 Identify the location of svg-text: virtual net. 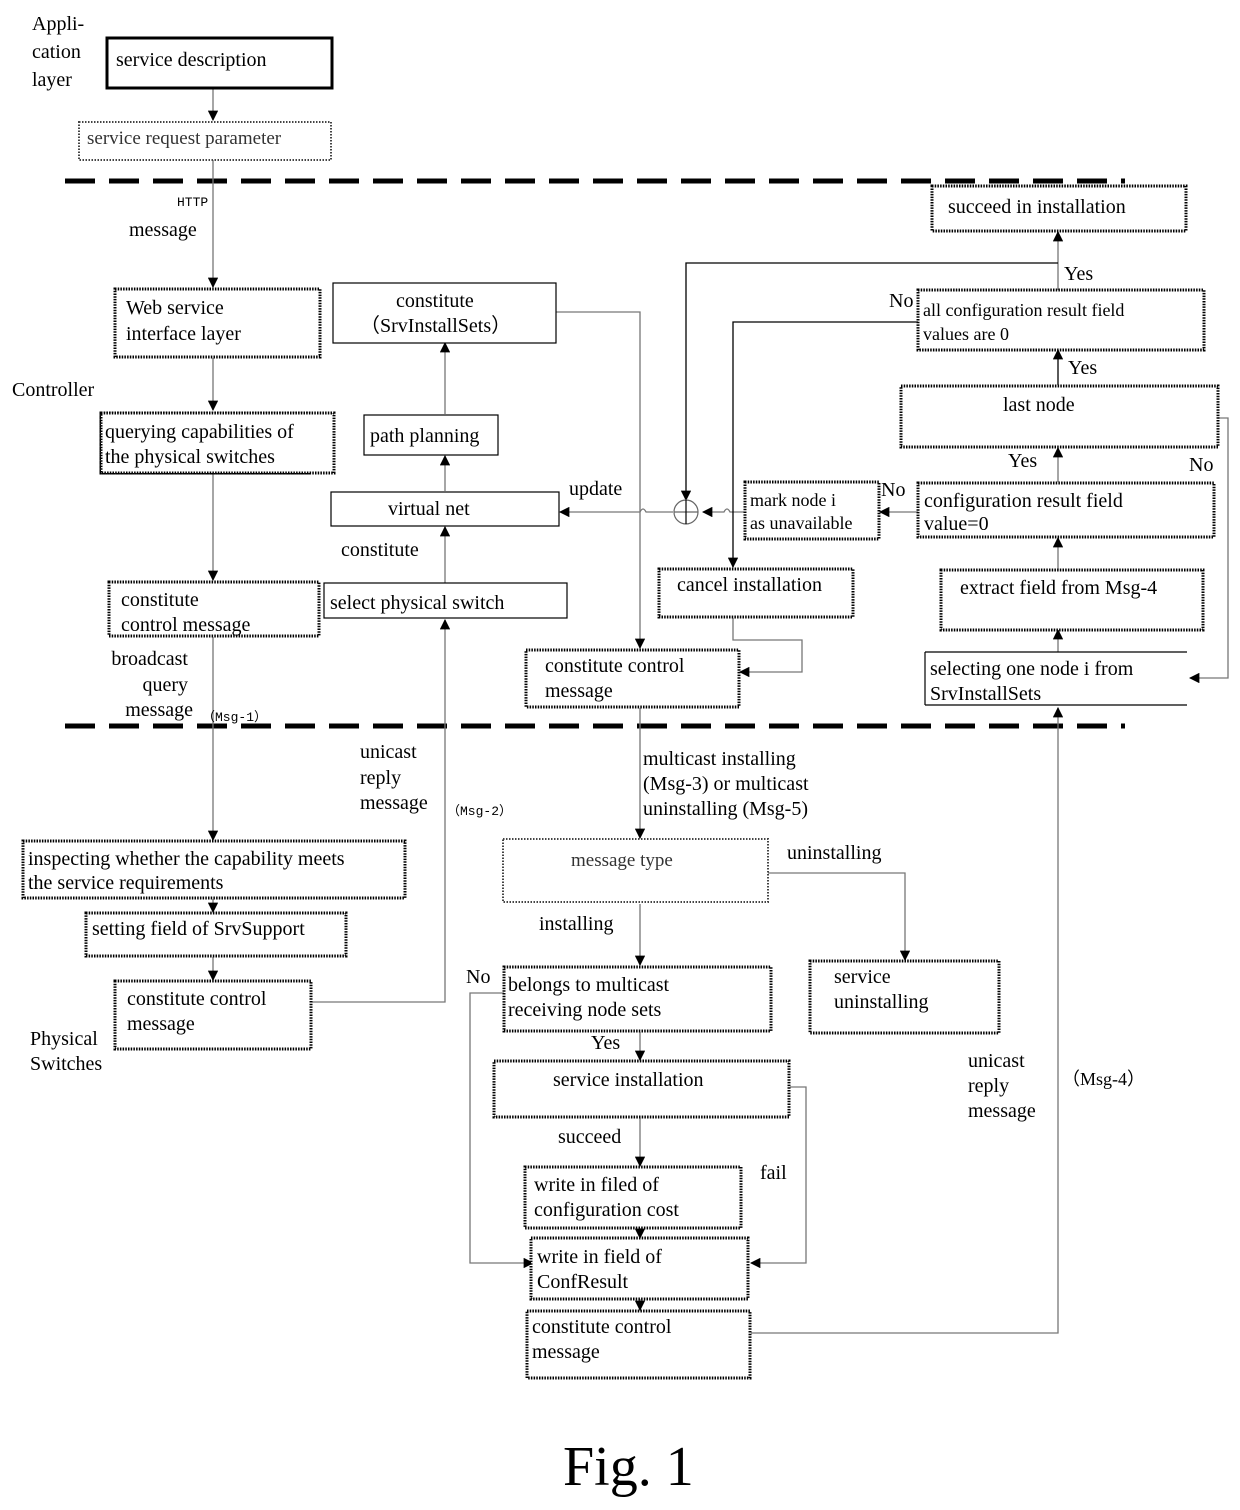
(429, 509).